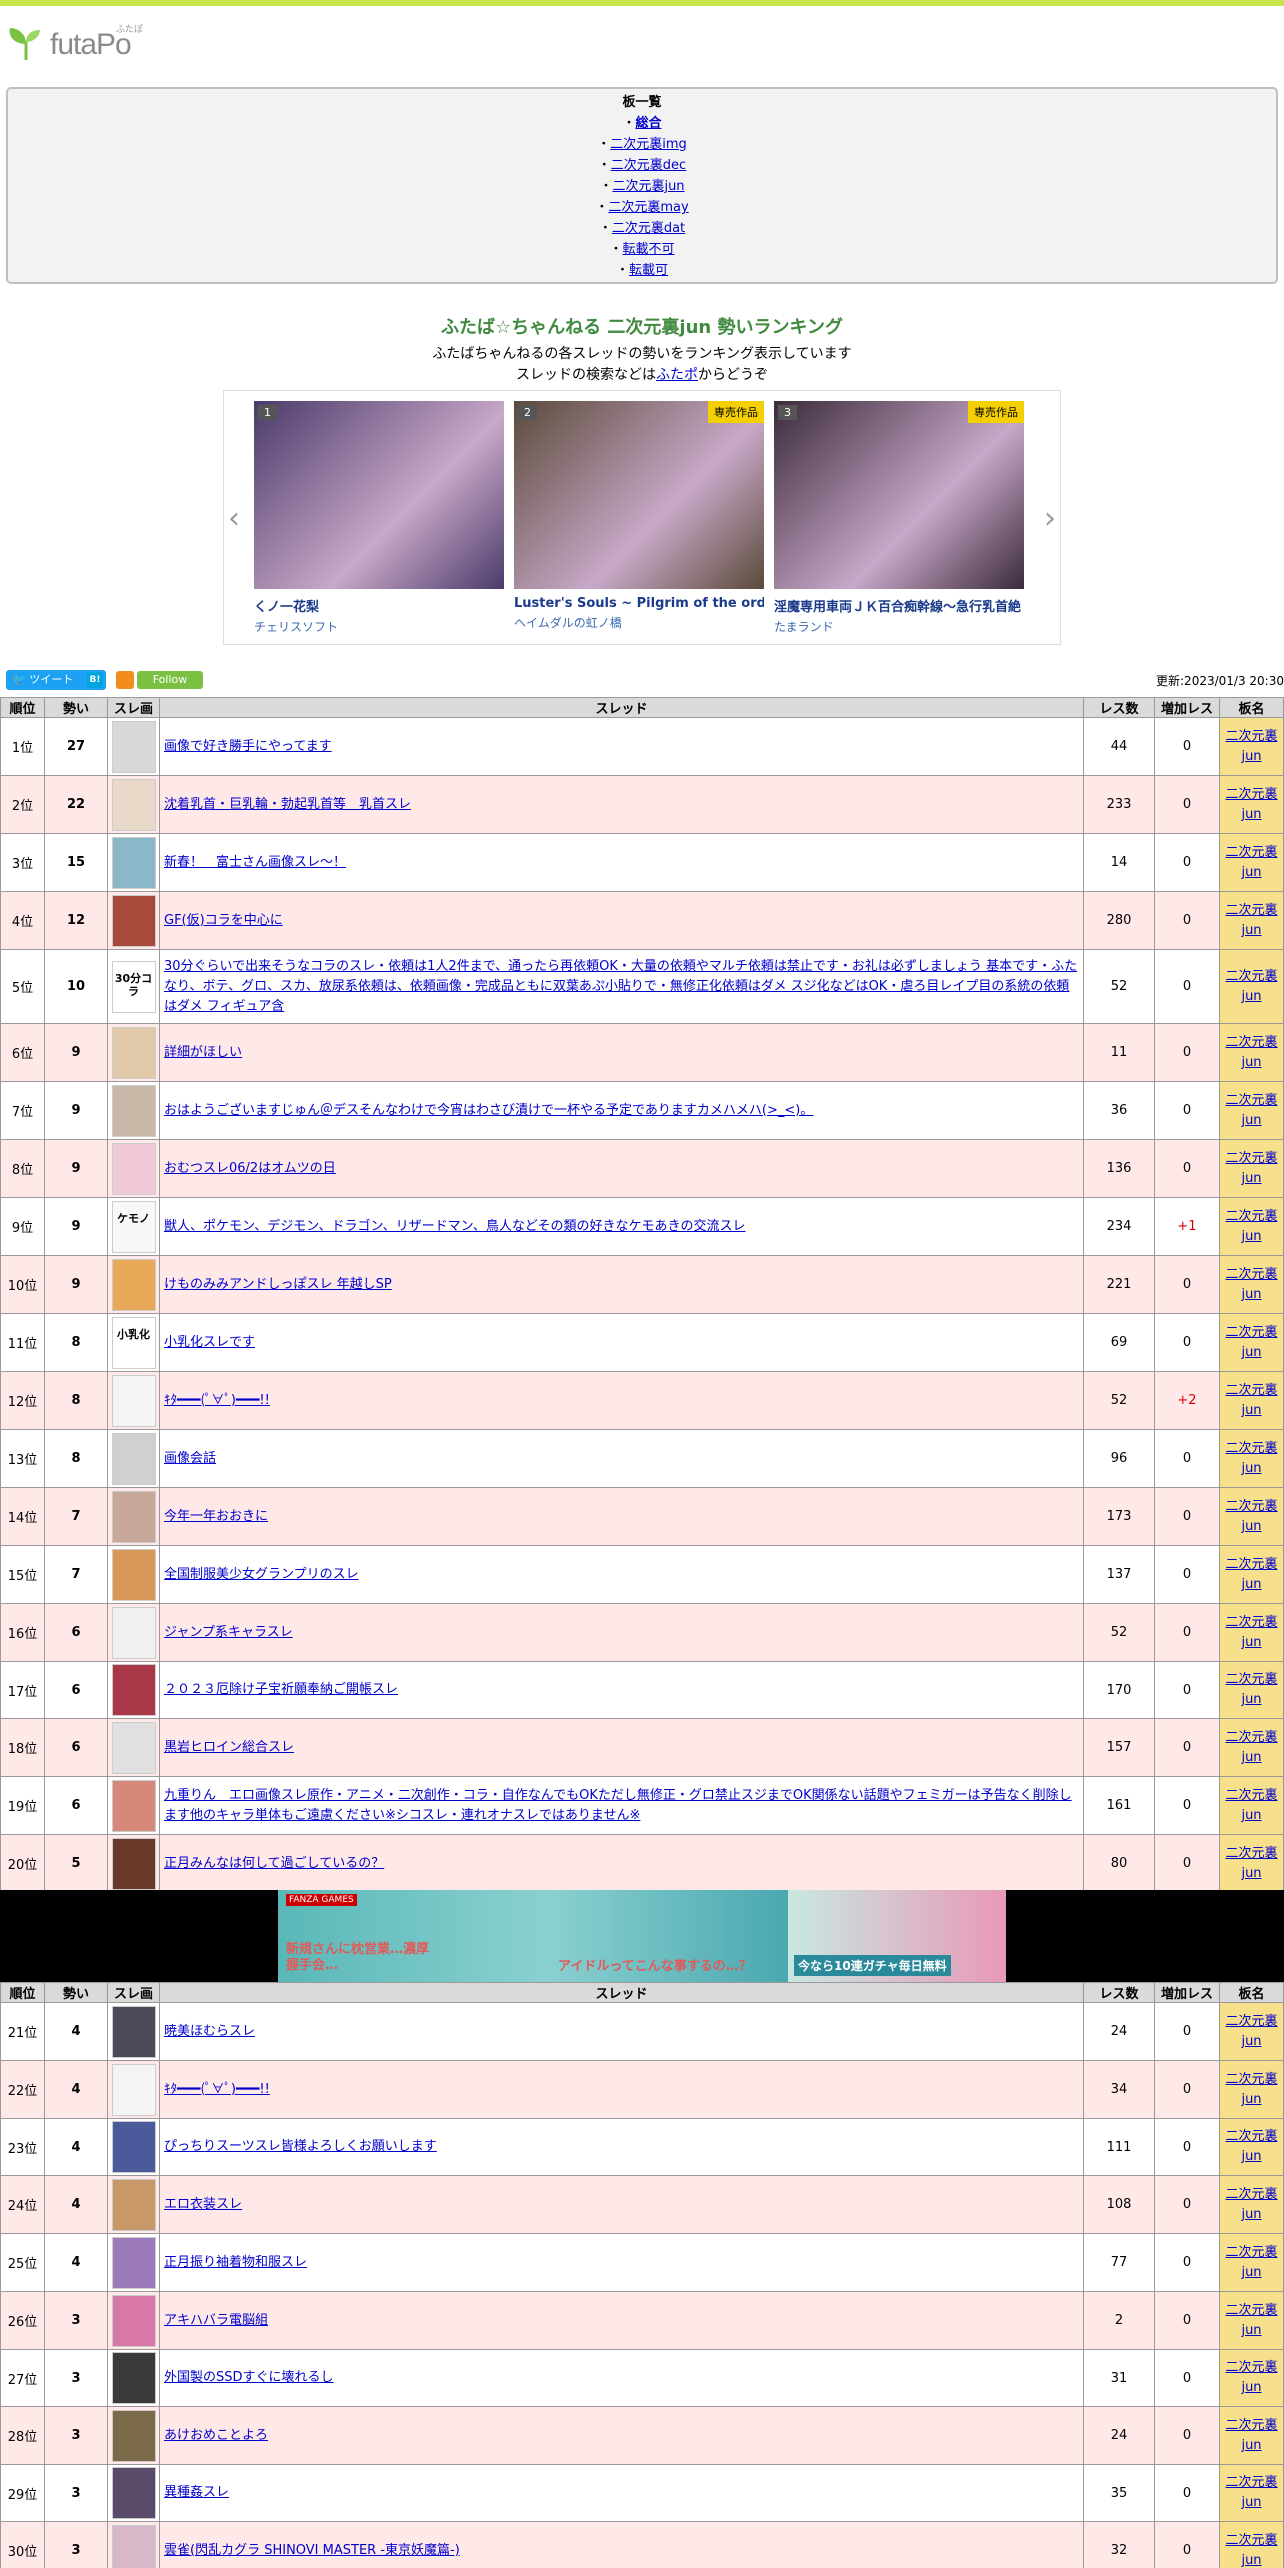  Describe the element at coordinates (639, 495) in the screenshot. I see `product-image: 2 専売作品` at that location.